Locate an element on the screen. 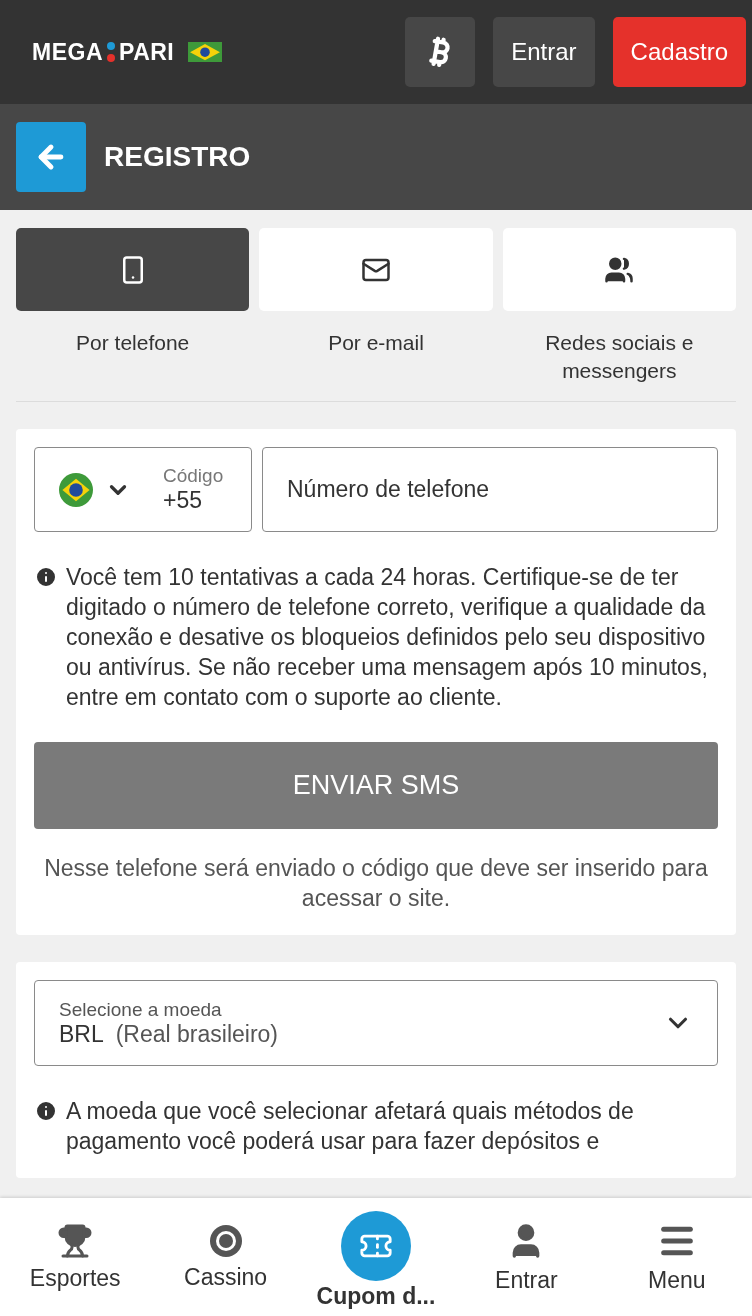  phone-number-field: Número de telefone is located at coordinates (490, 489).